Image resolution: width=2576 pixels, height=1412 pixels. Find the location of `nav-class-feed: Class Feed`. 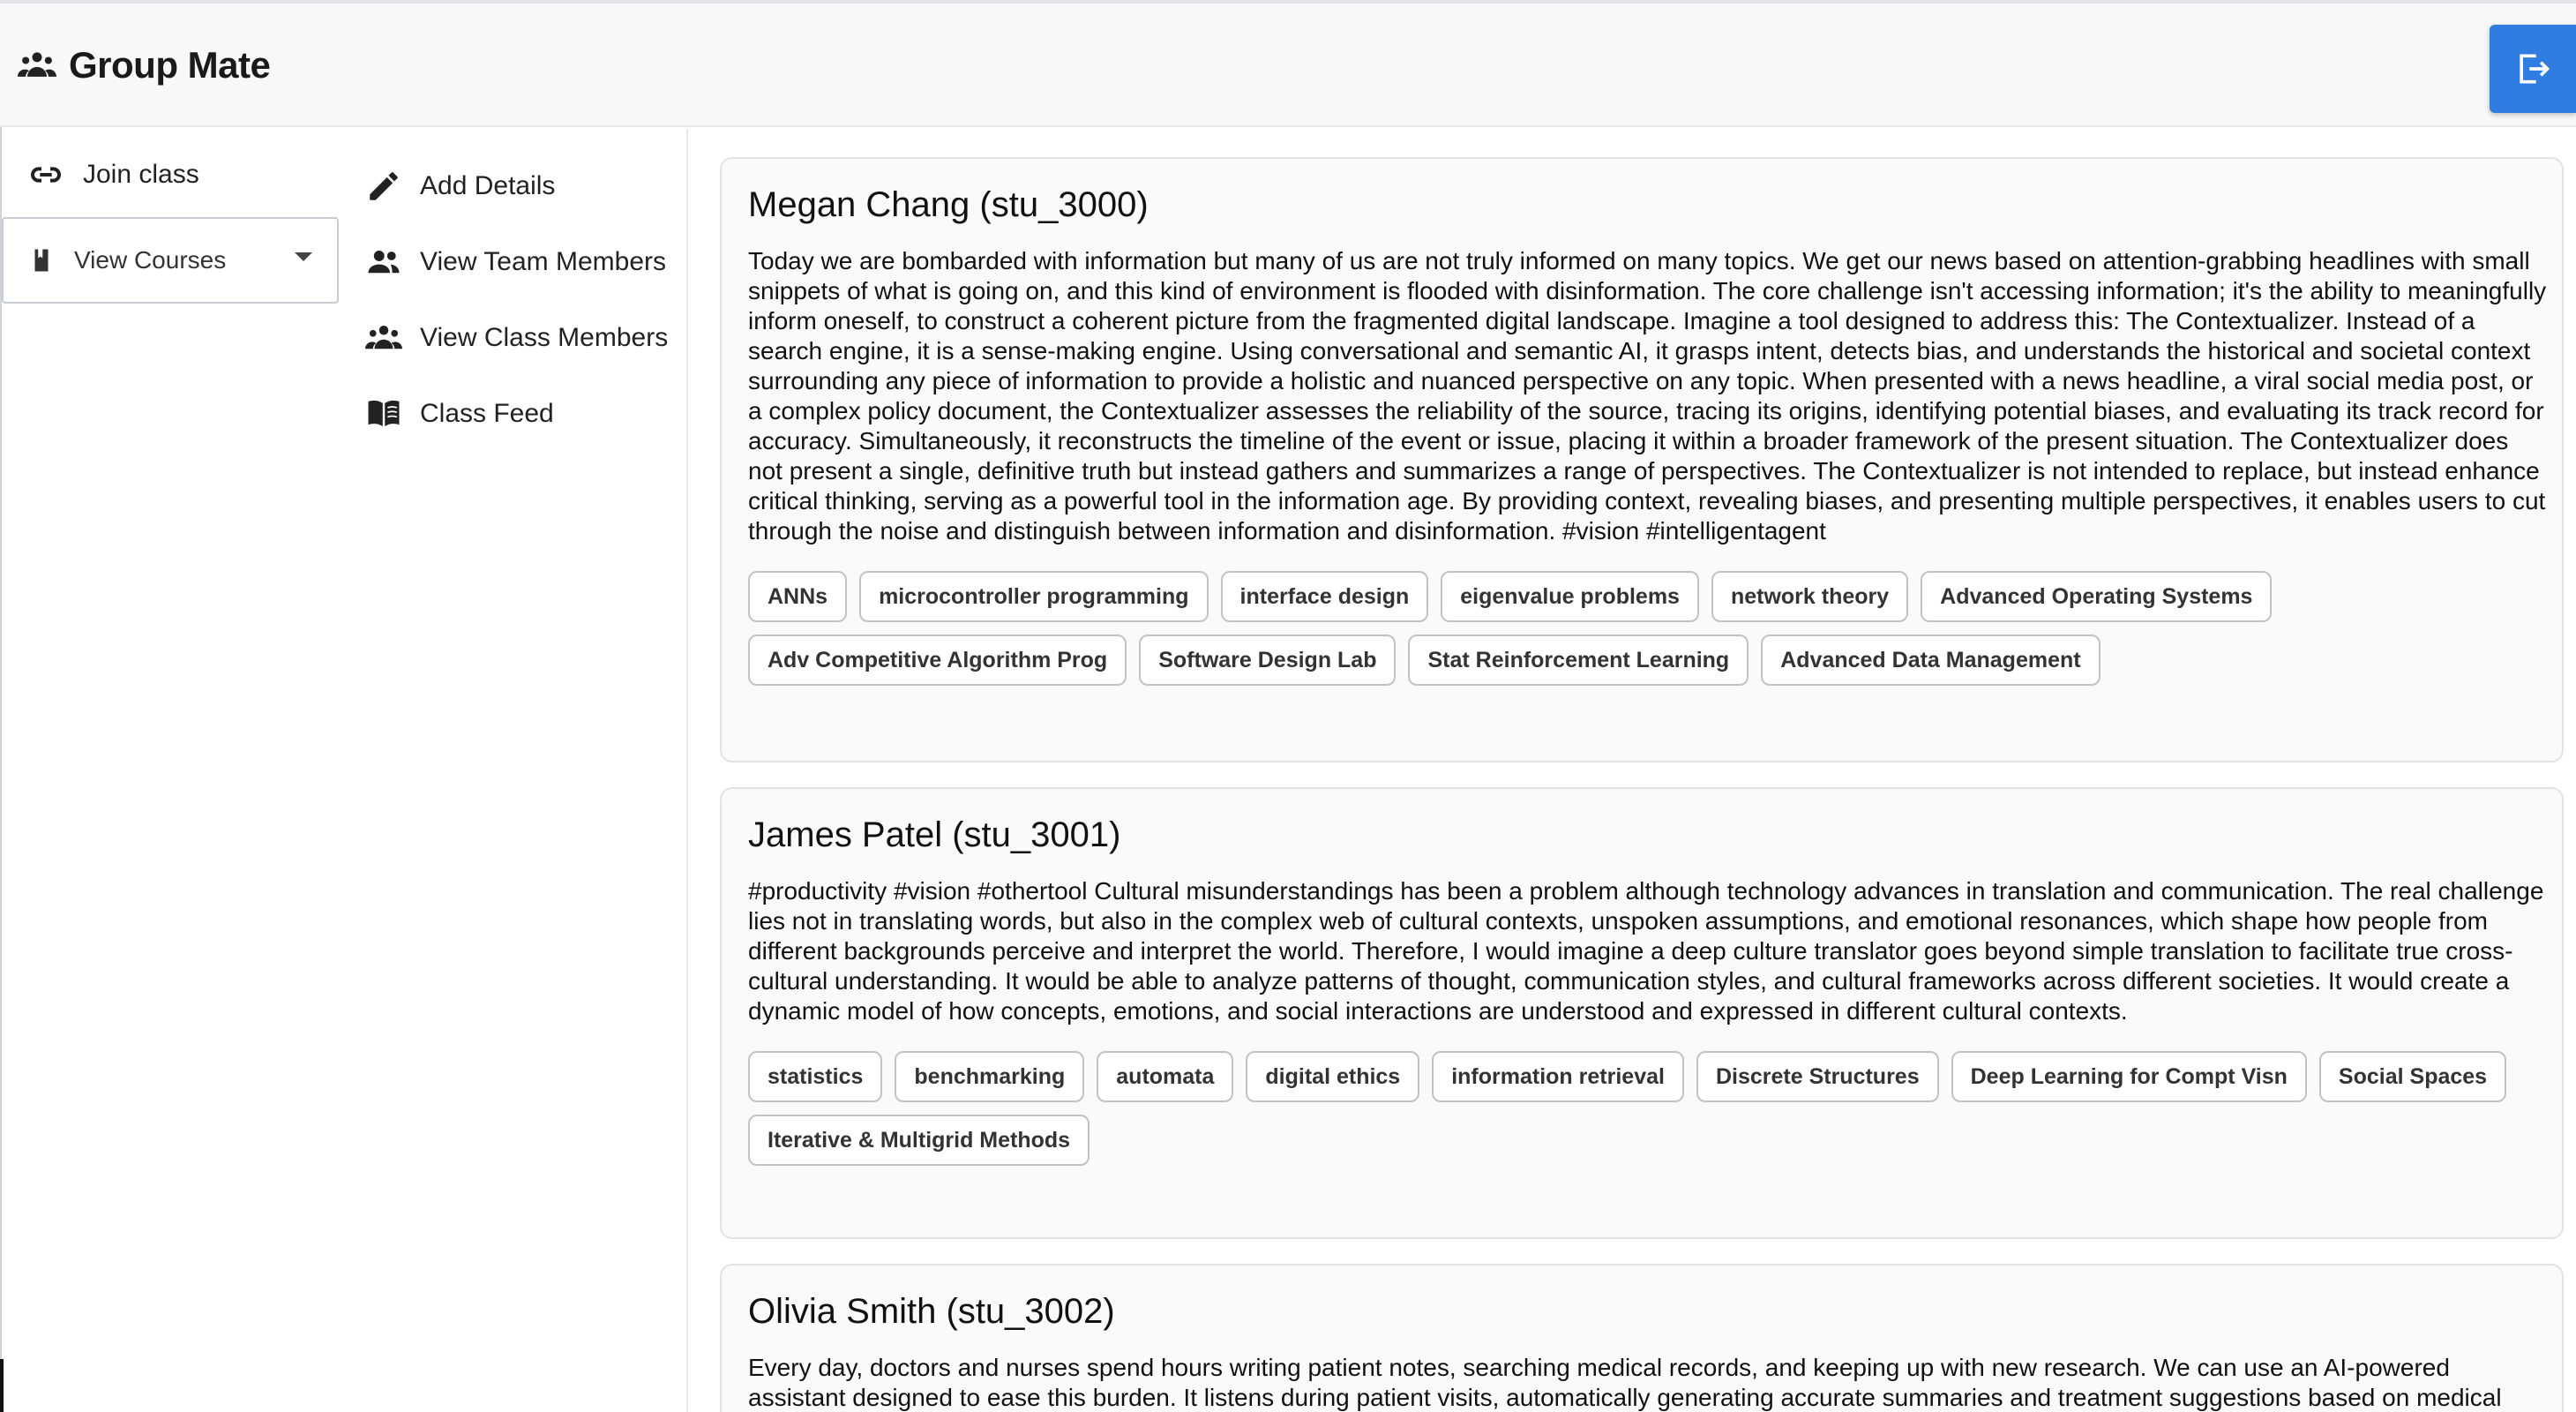

nav-class-feed: Class Feed is located at coordinates (460, 413).